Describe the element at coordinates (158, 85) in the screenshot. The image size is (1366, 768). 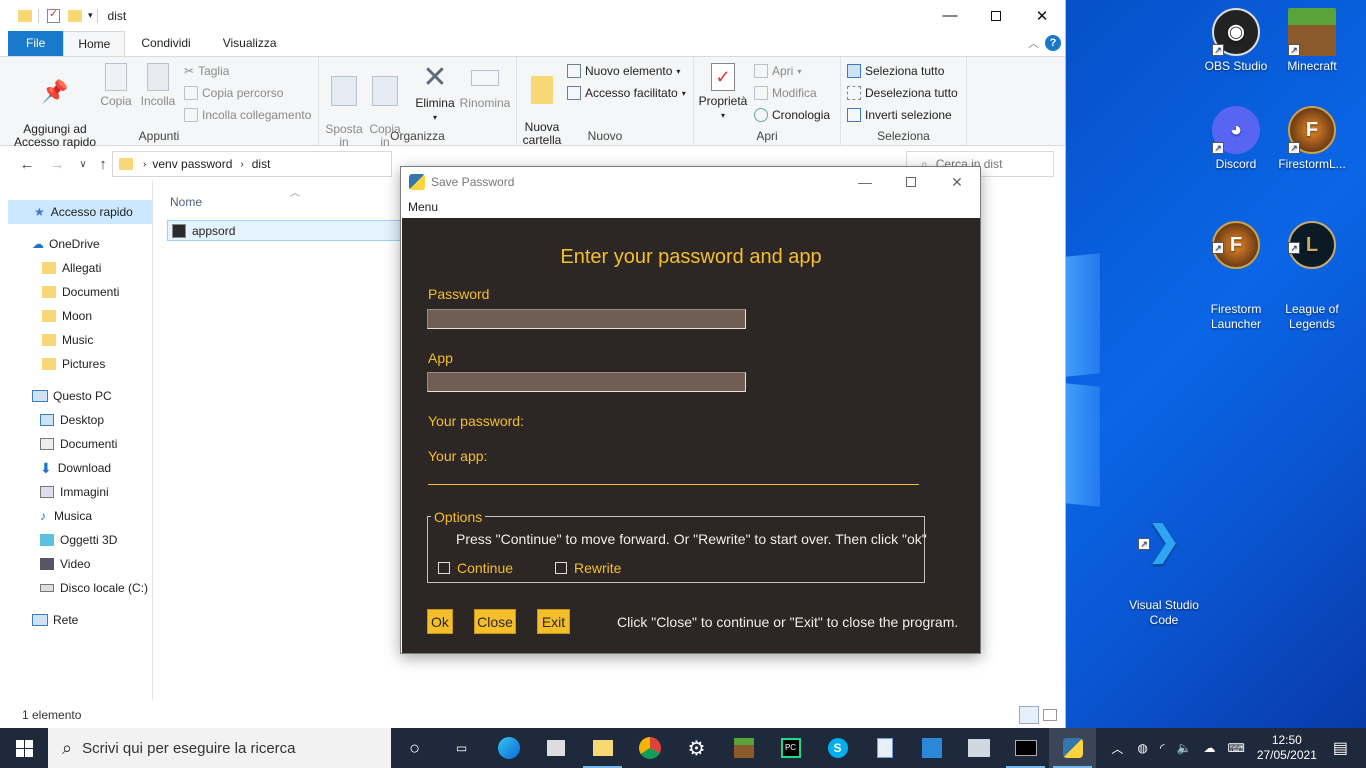
I see `paste-button: Incolla` at that location.